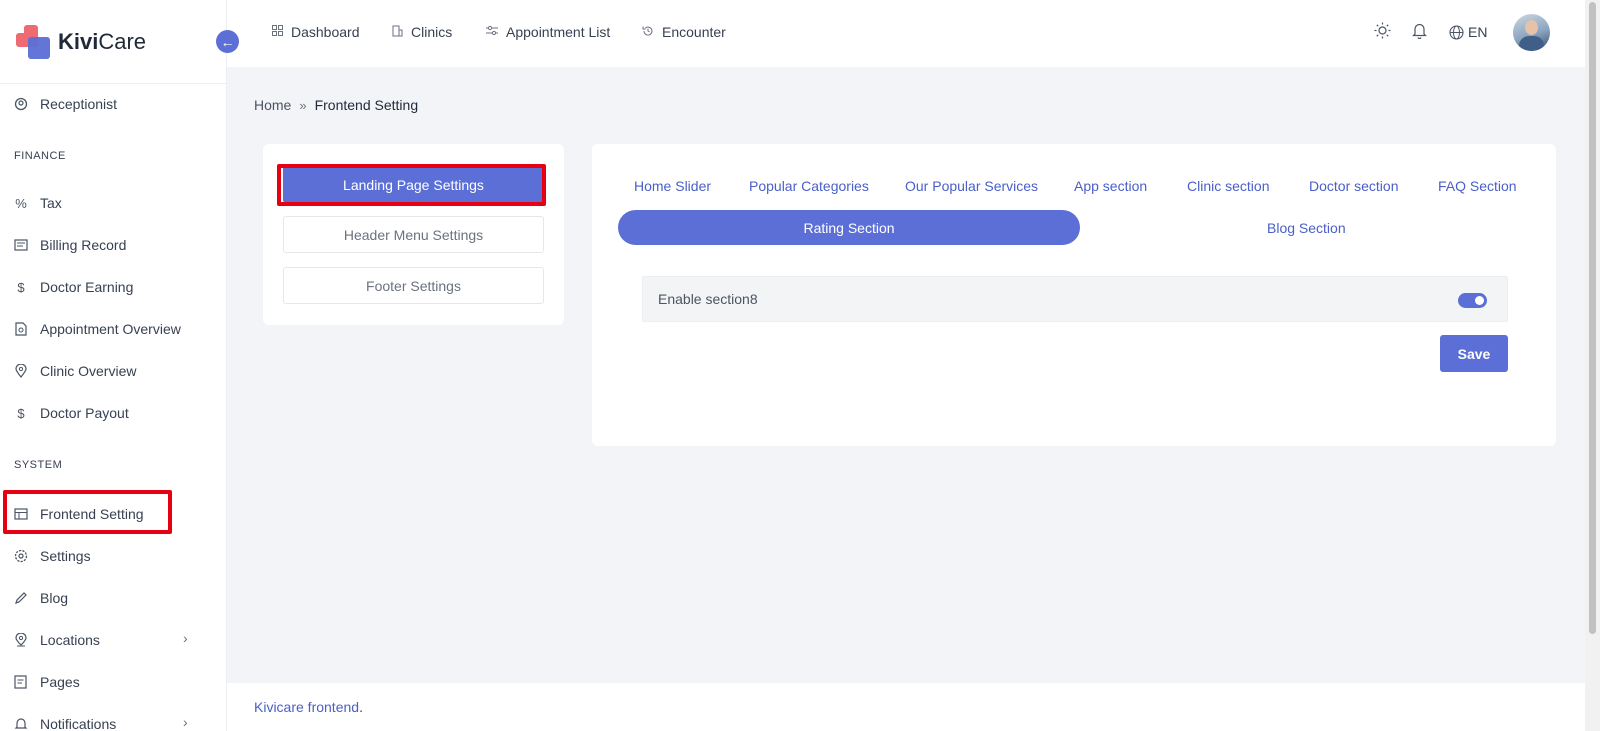 The image size is (1600, 731). I want to click on document-icon, so click(21, 329).